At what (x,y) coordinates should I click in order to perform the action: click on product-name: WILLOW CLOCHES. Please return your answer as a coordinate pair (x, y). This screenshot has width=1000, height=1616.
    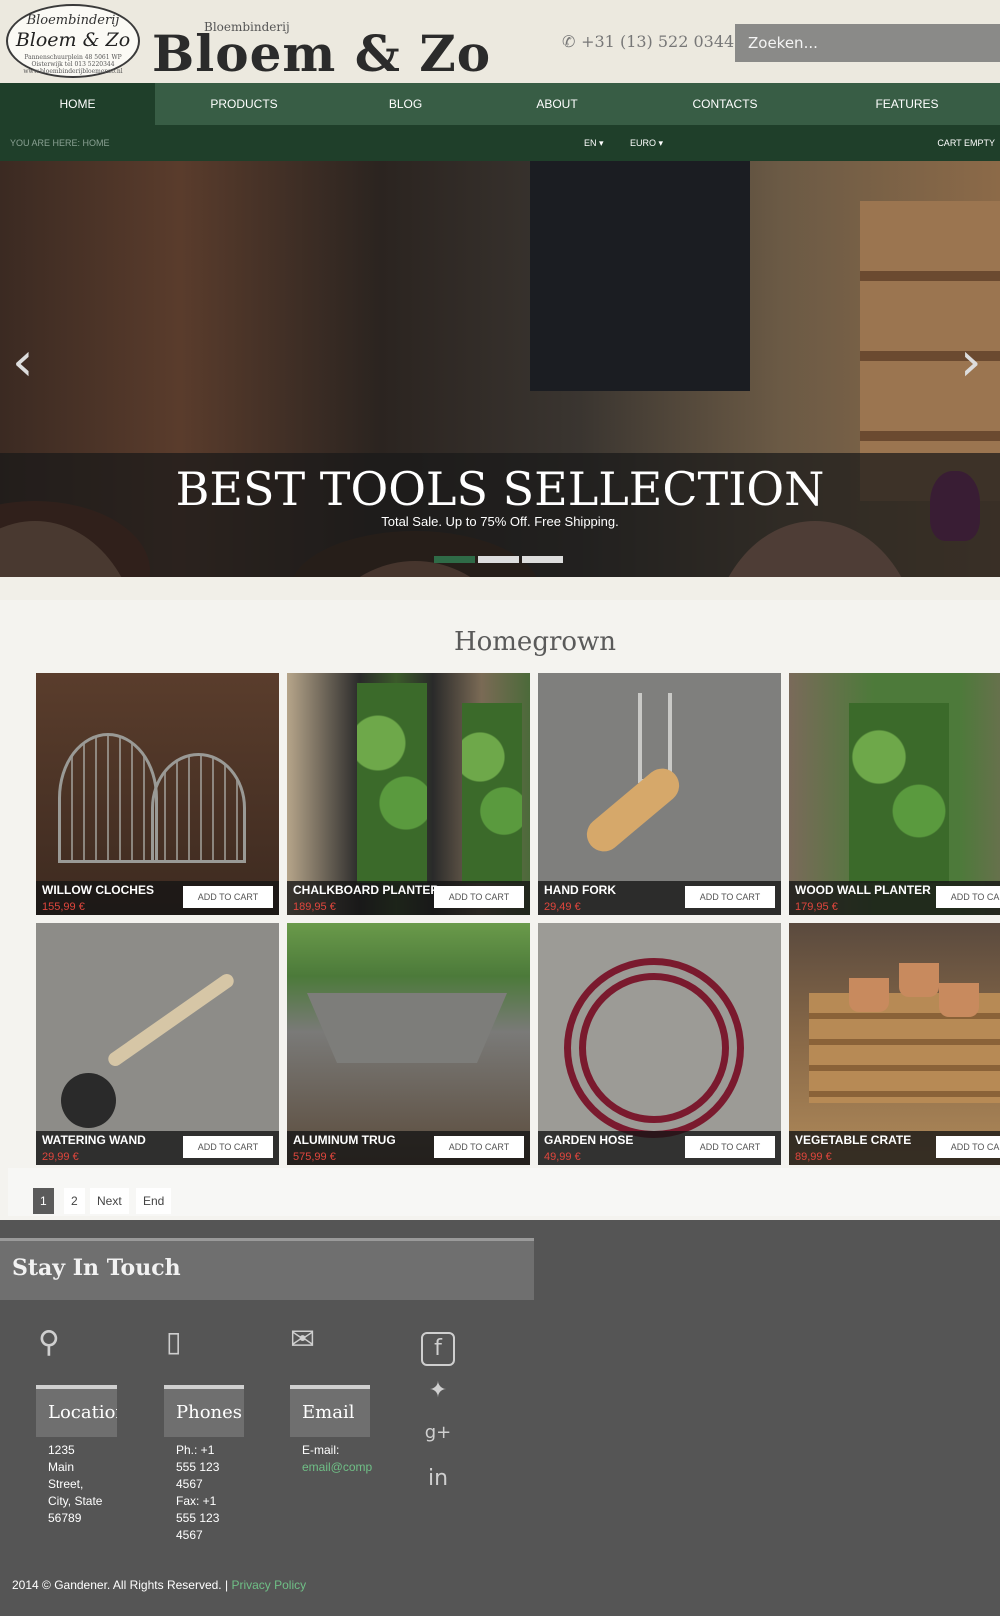
    Looking at the image, I should click on (98, 890).